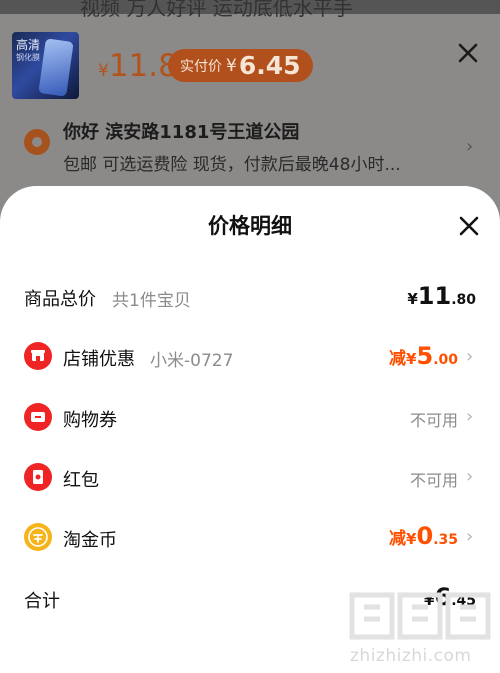  I want to click on total-label: 合计, so click(42, 601).